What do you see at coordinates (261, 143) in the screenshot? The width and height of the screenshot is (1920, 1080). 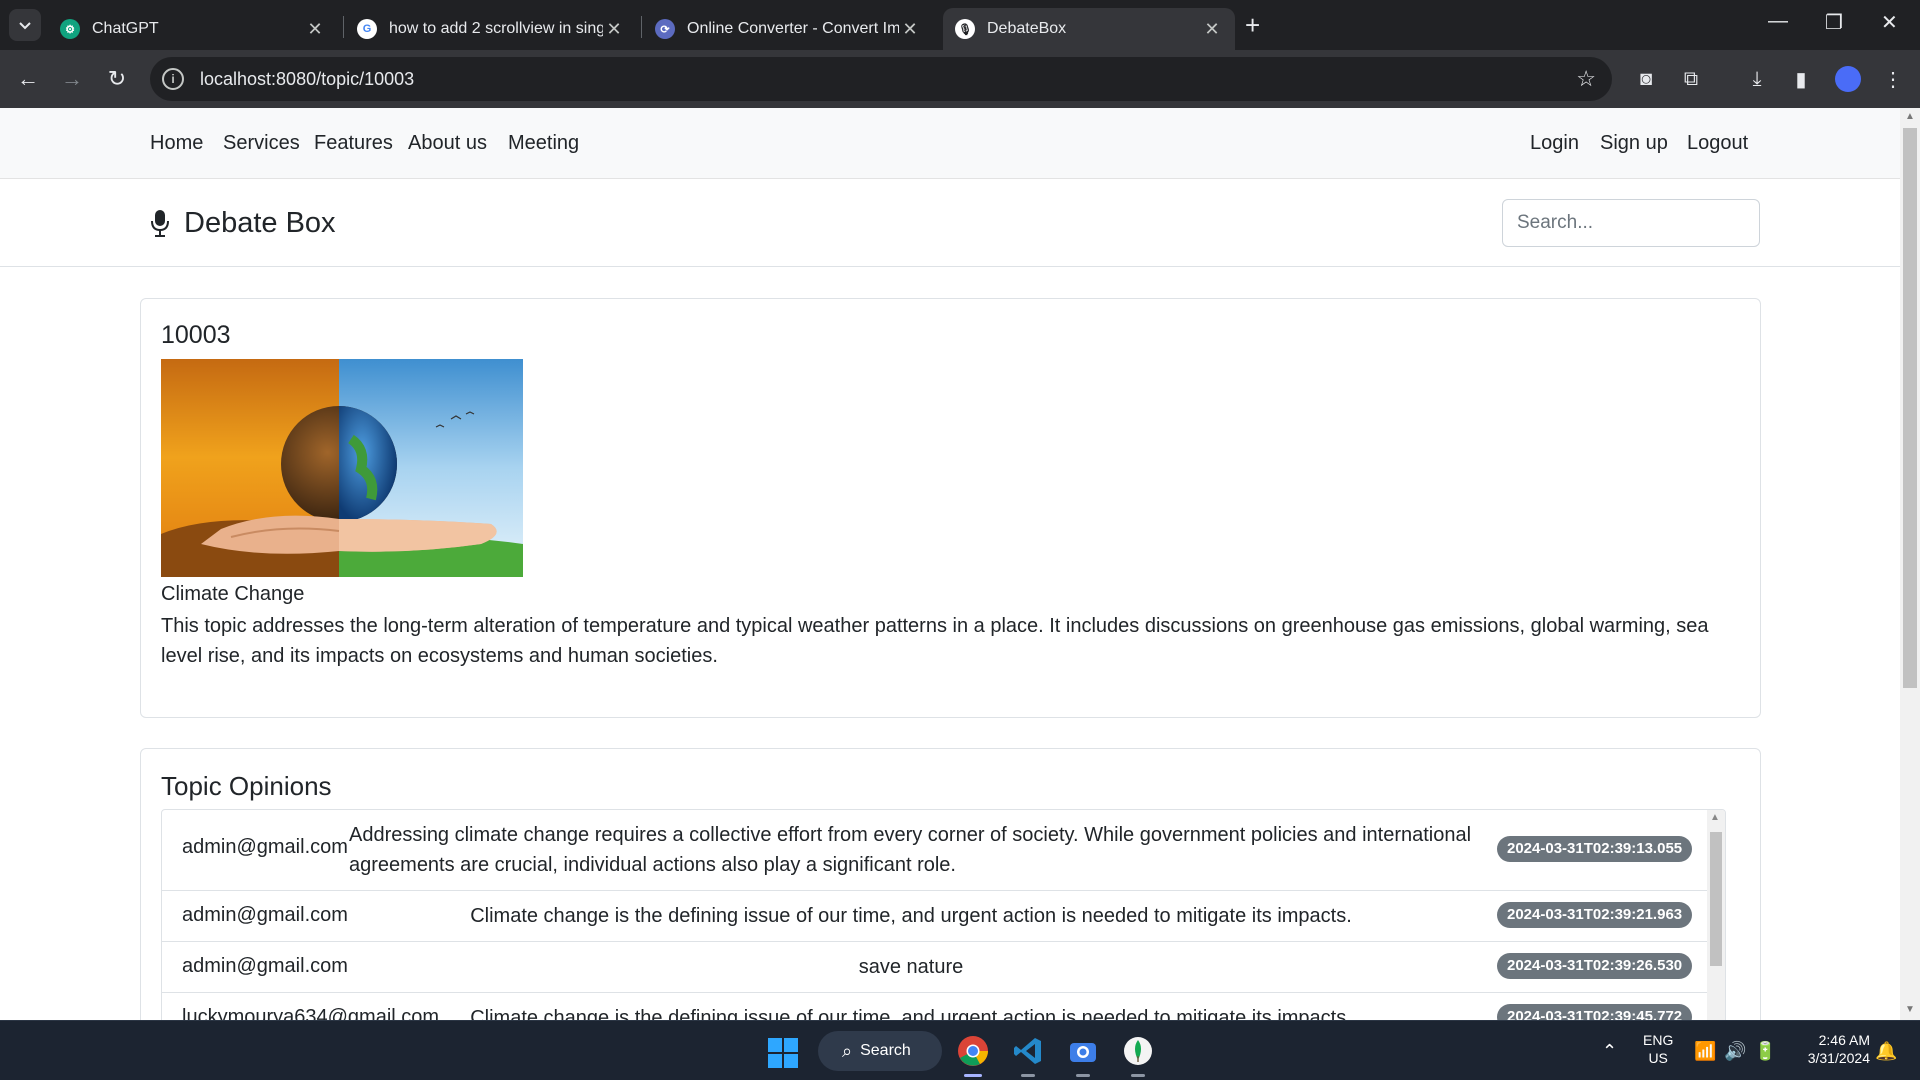 I see `nav-services: Services` at bounding box center [261, 143].